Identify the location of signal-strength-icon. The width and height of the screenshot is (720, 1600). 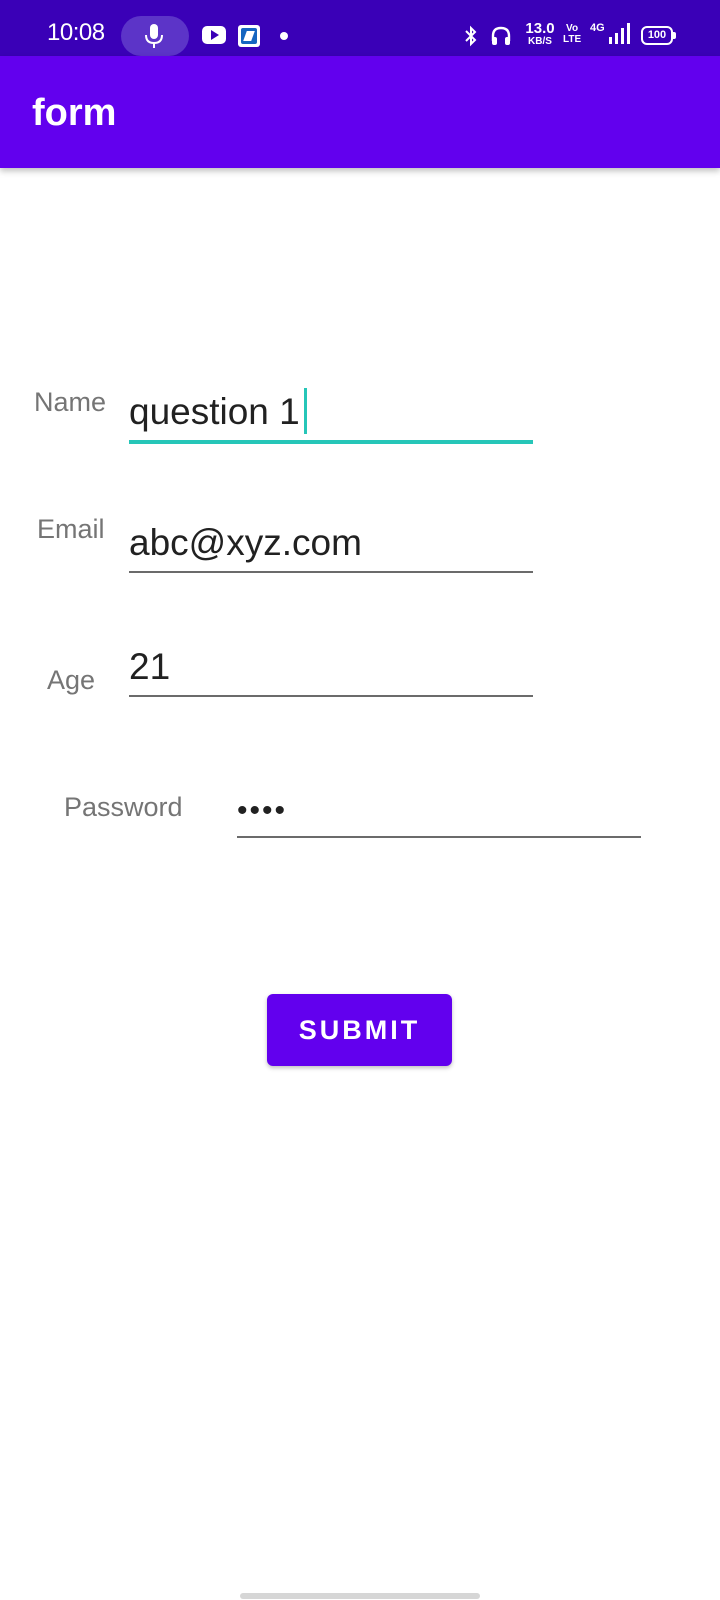
(619, 33).